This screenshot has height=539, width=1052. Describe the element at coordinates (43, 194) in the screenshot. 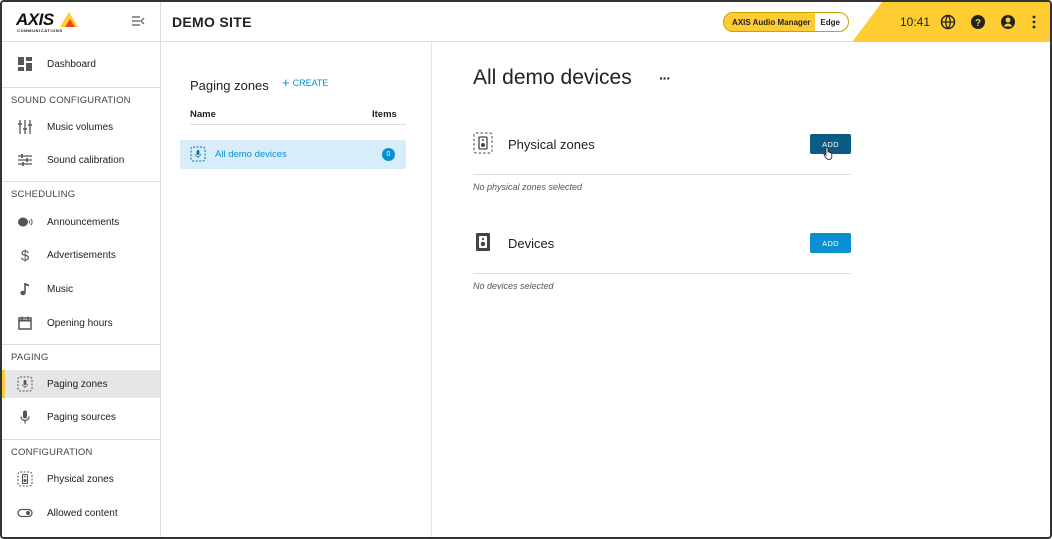

I see `section-label: SCHEDULING` at that location.